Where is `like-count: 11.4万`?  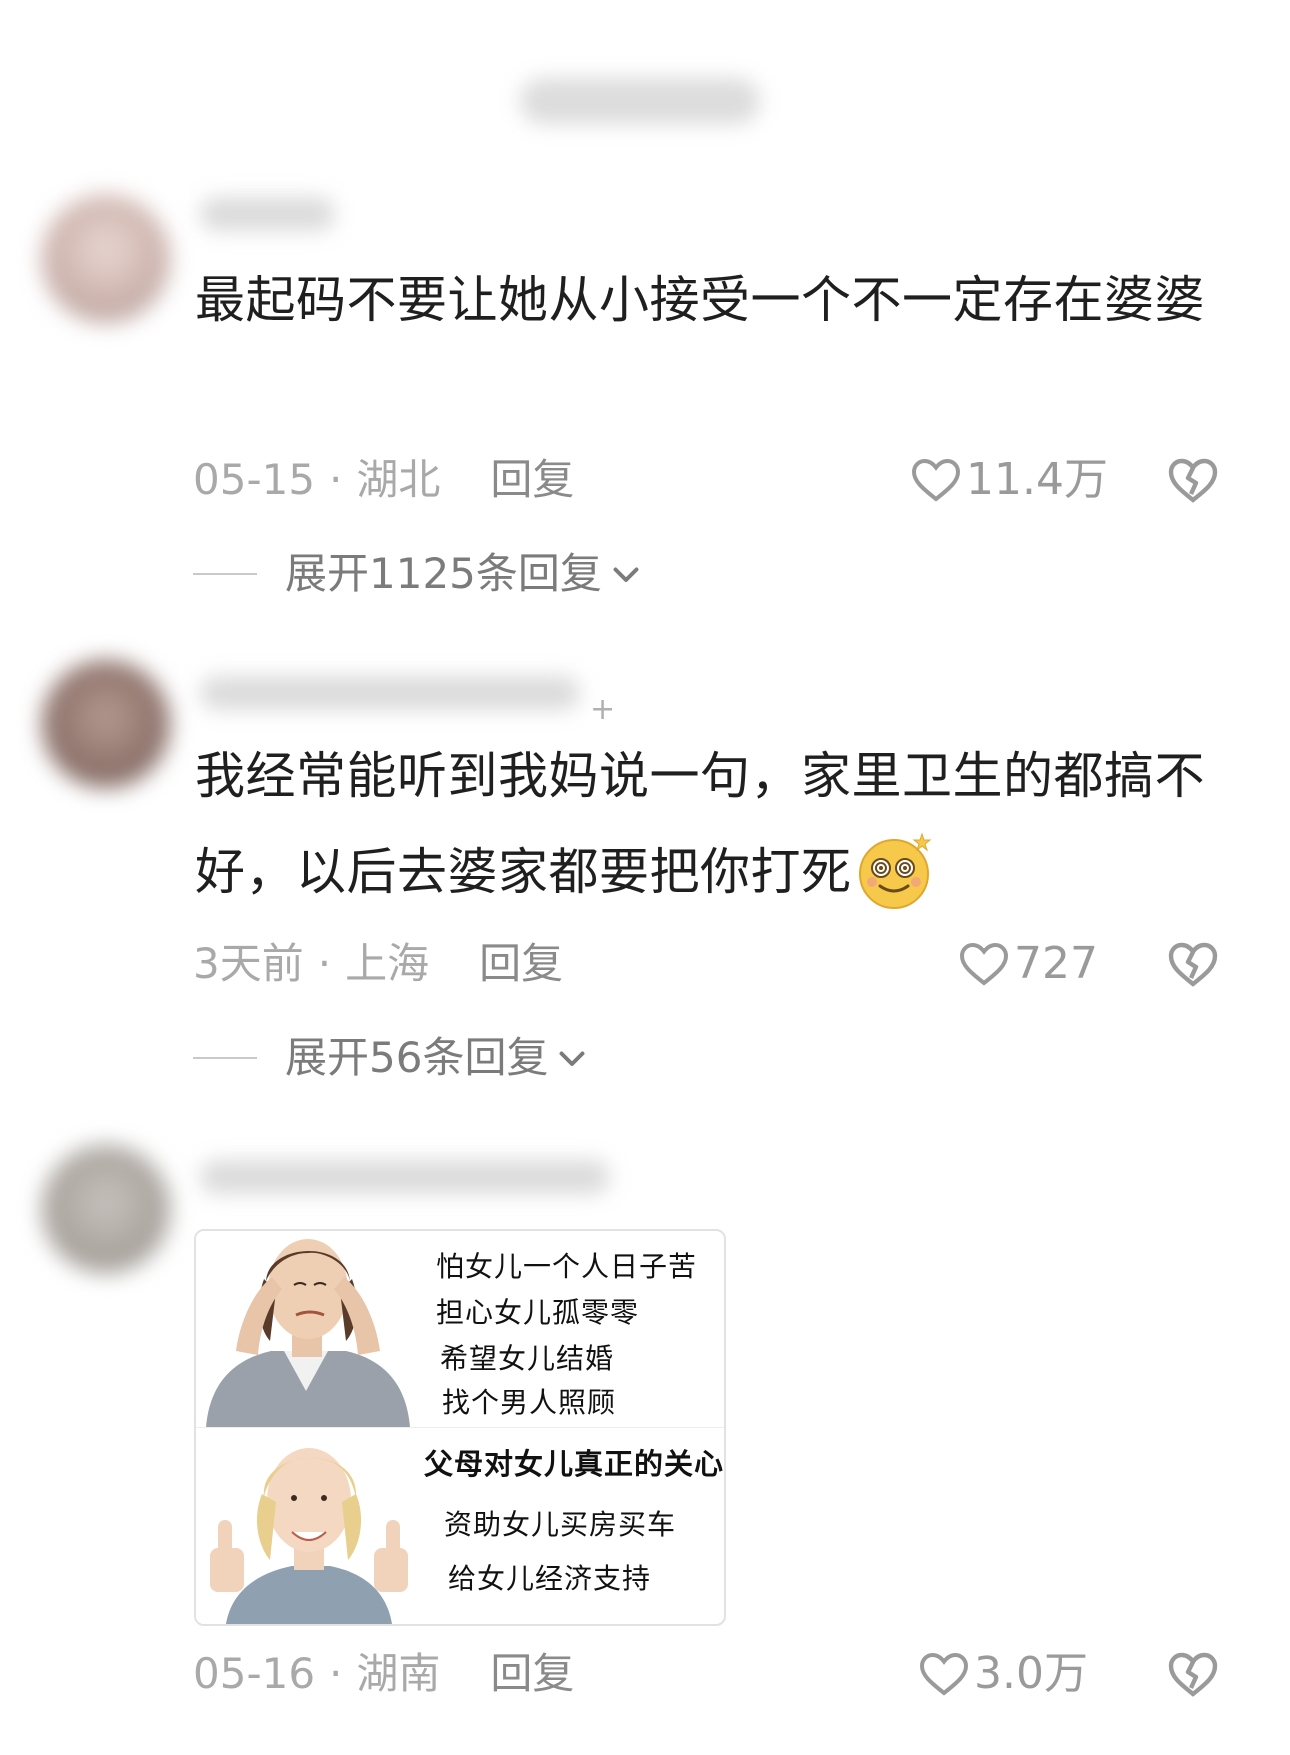 like-count: 11.4万 is located at coordinates (1037, 479).